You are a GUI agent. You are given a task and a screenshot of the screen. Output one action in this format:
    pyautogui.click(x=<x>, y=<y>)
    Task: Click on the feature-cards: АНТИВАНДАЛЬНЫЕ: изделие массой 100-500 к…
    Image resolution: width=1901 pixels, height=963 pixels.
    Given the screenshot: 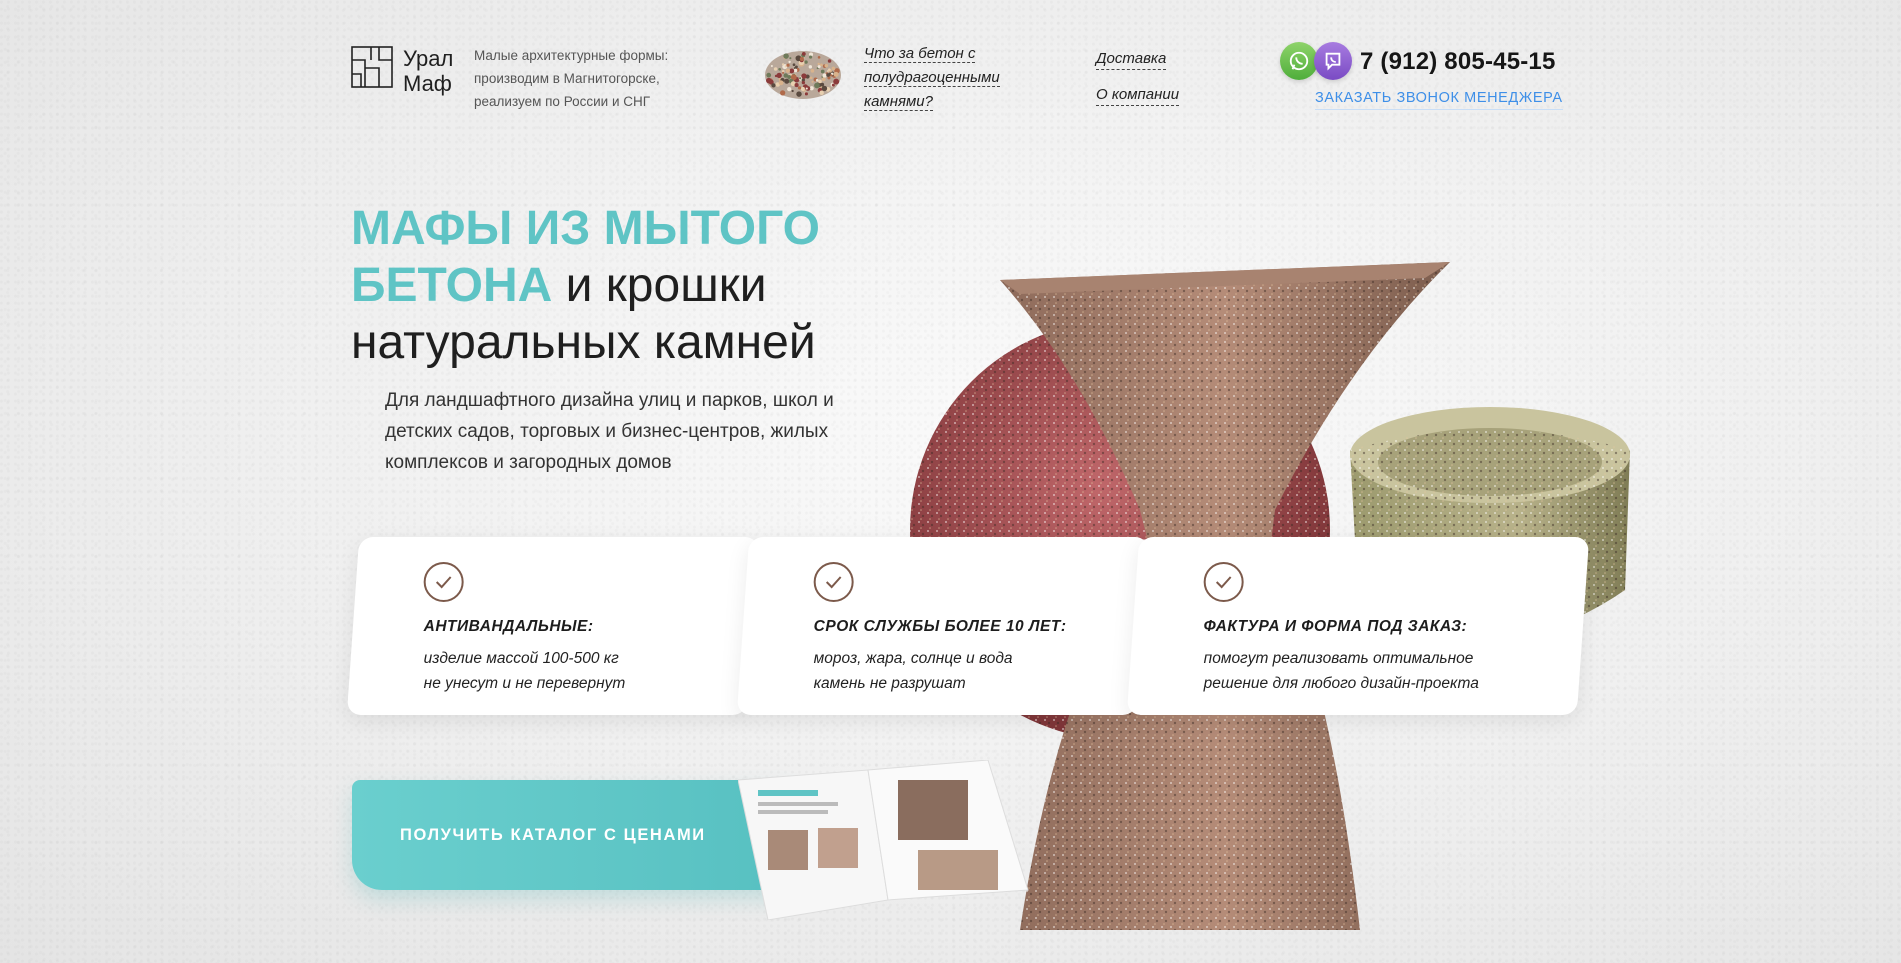 What is the action you would take?
    pyautogui.click(x=968, y=626)
    